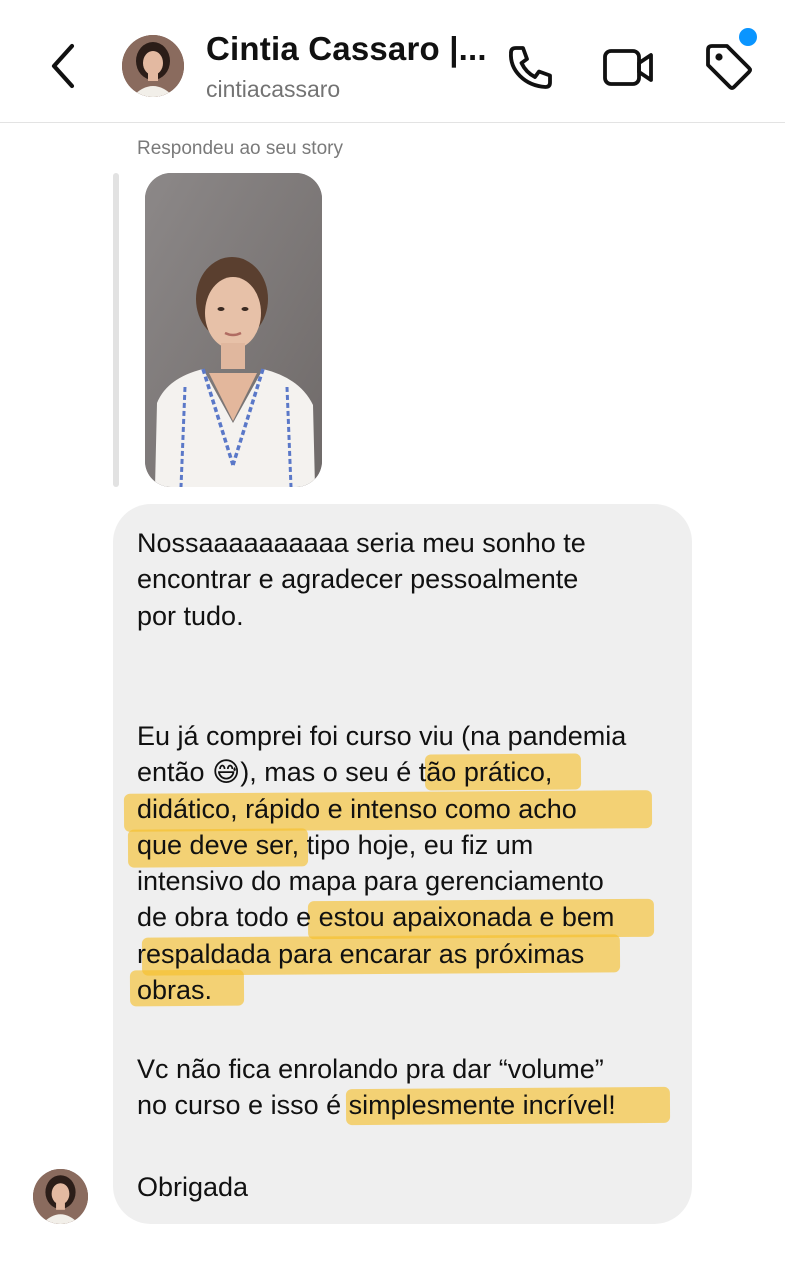 This screenshot has width=785, height=1280. I want to click on message-line: de obra todo e estou apaixonada e bem, so click(376, 917).